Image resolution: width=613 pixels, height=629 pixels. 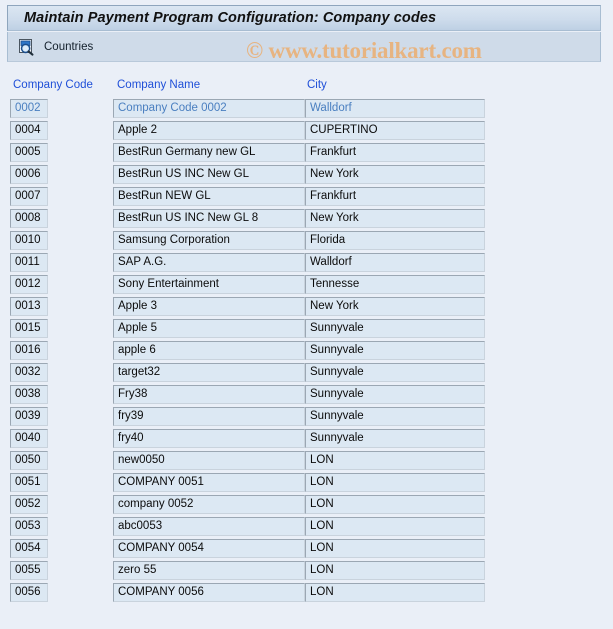 I want to click on table-row: 0011 SAP A.G. Walldorf, so click(x=306, y=264).